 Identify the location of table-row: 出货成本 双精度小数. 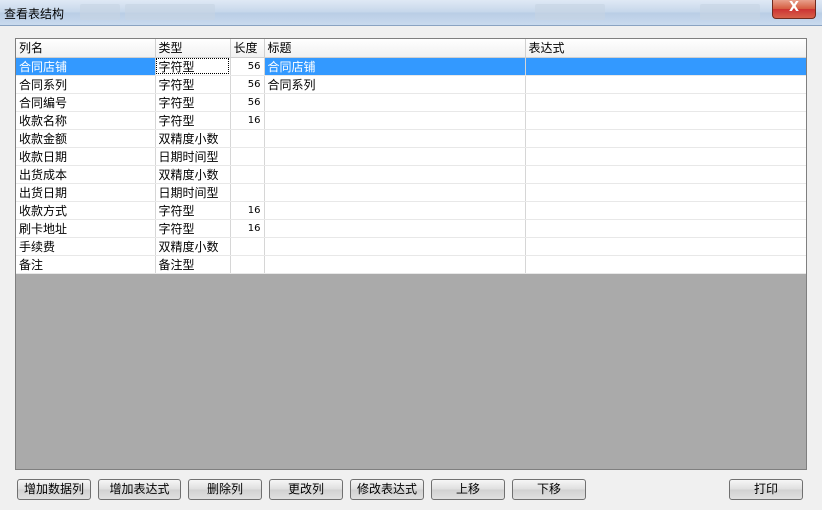
(411, 174).